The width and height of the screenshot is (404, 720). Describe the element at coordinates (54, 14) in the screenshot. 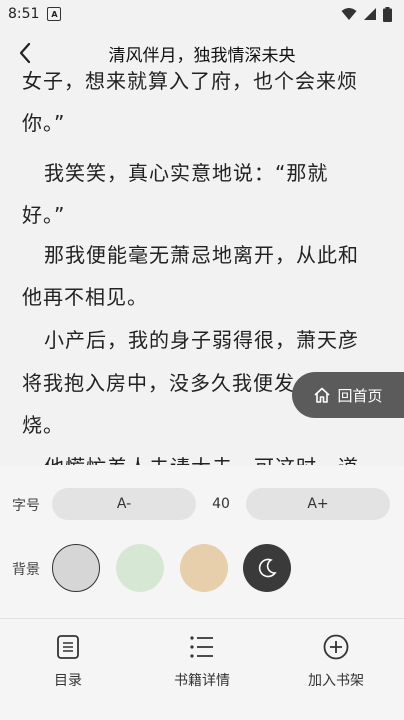

I see `notification-icon: A` at that location.